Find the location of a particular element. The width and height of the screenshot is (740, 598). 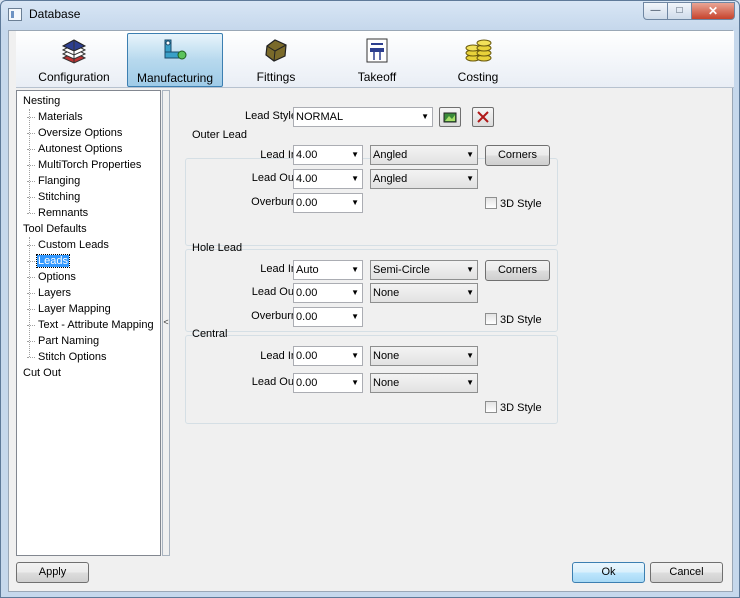

outer-corners-button: Corners is located at coordinates (517, 155).